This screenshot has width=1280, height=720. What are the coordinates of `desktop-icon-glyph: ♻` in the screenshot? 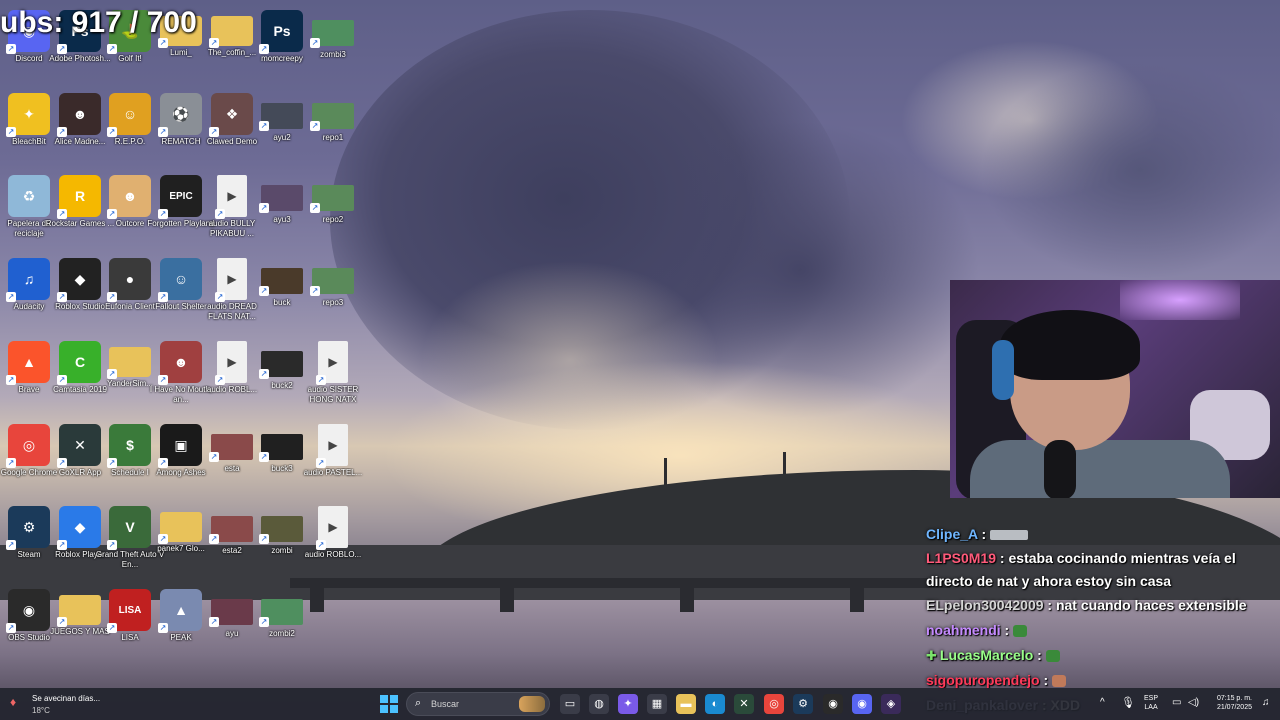 It's located at (29, 195).